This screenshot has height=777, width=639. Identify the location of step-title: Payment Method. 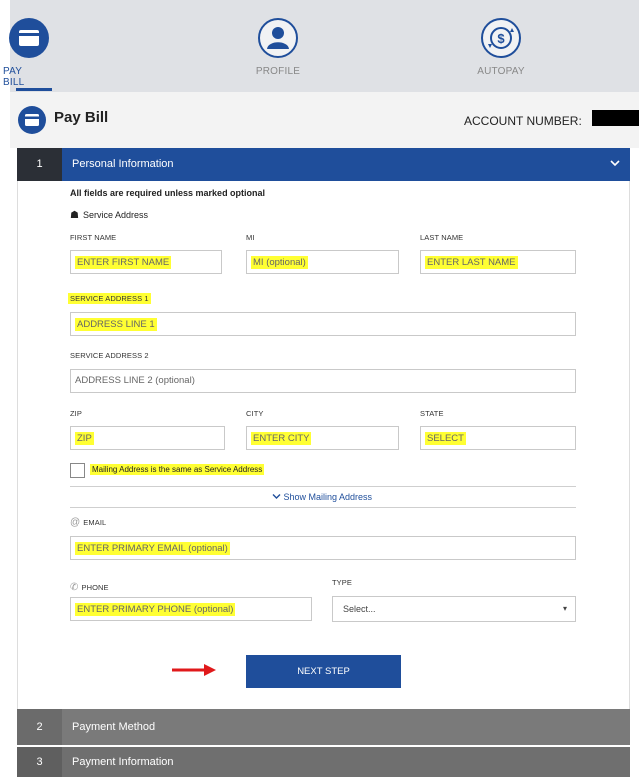
(114, 727).